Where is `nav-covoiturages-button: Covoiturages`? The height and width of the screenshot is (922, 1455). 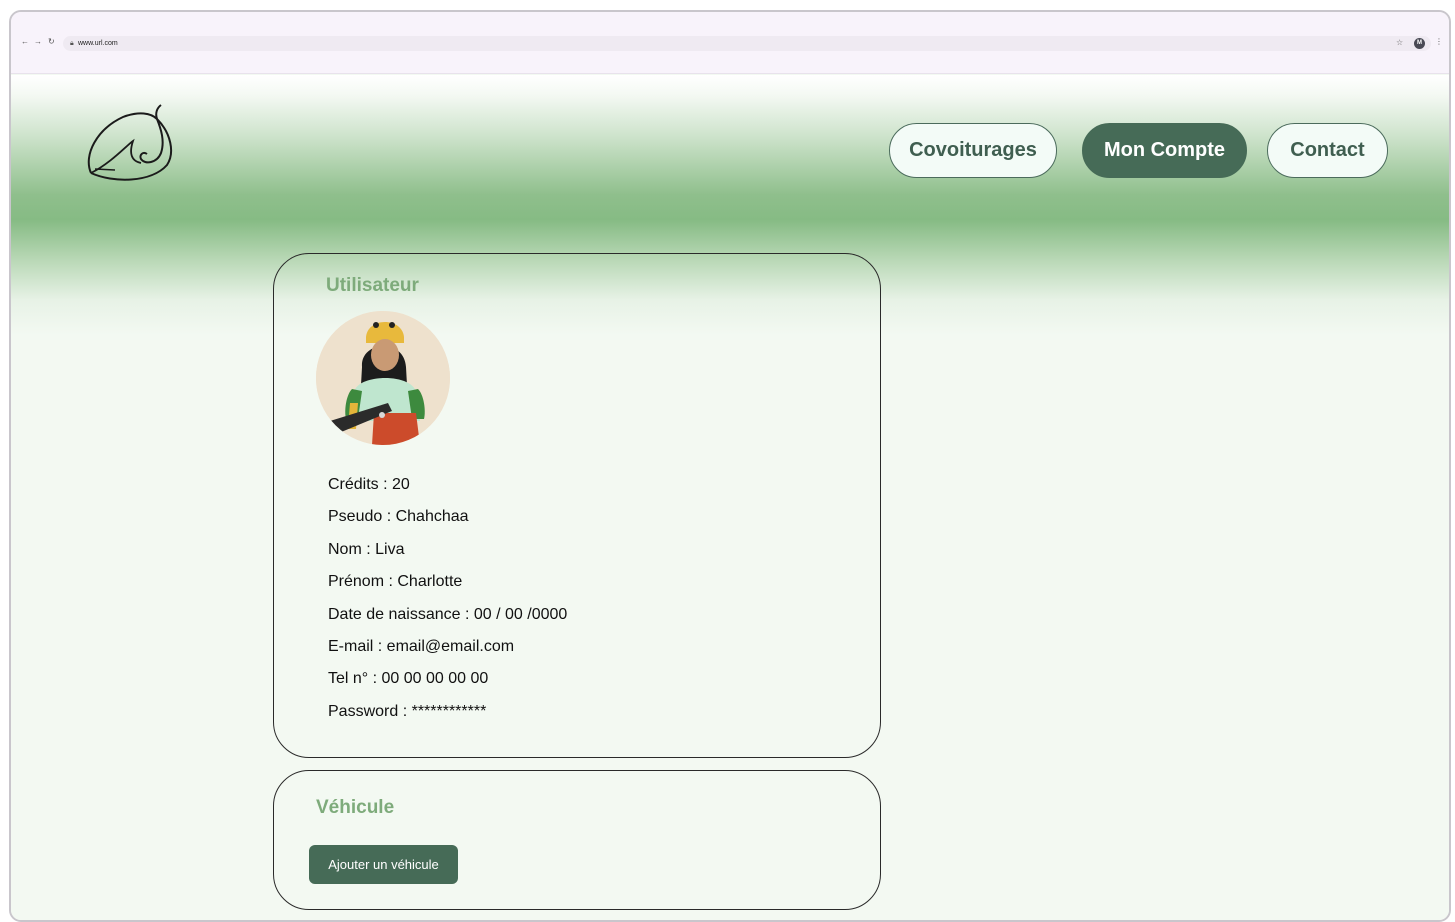
nav-covoiturages-button: Covoiturages is located at coordinates (973, 150).